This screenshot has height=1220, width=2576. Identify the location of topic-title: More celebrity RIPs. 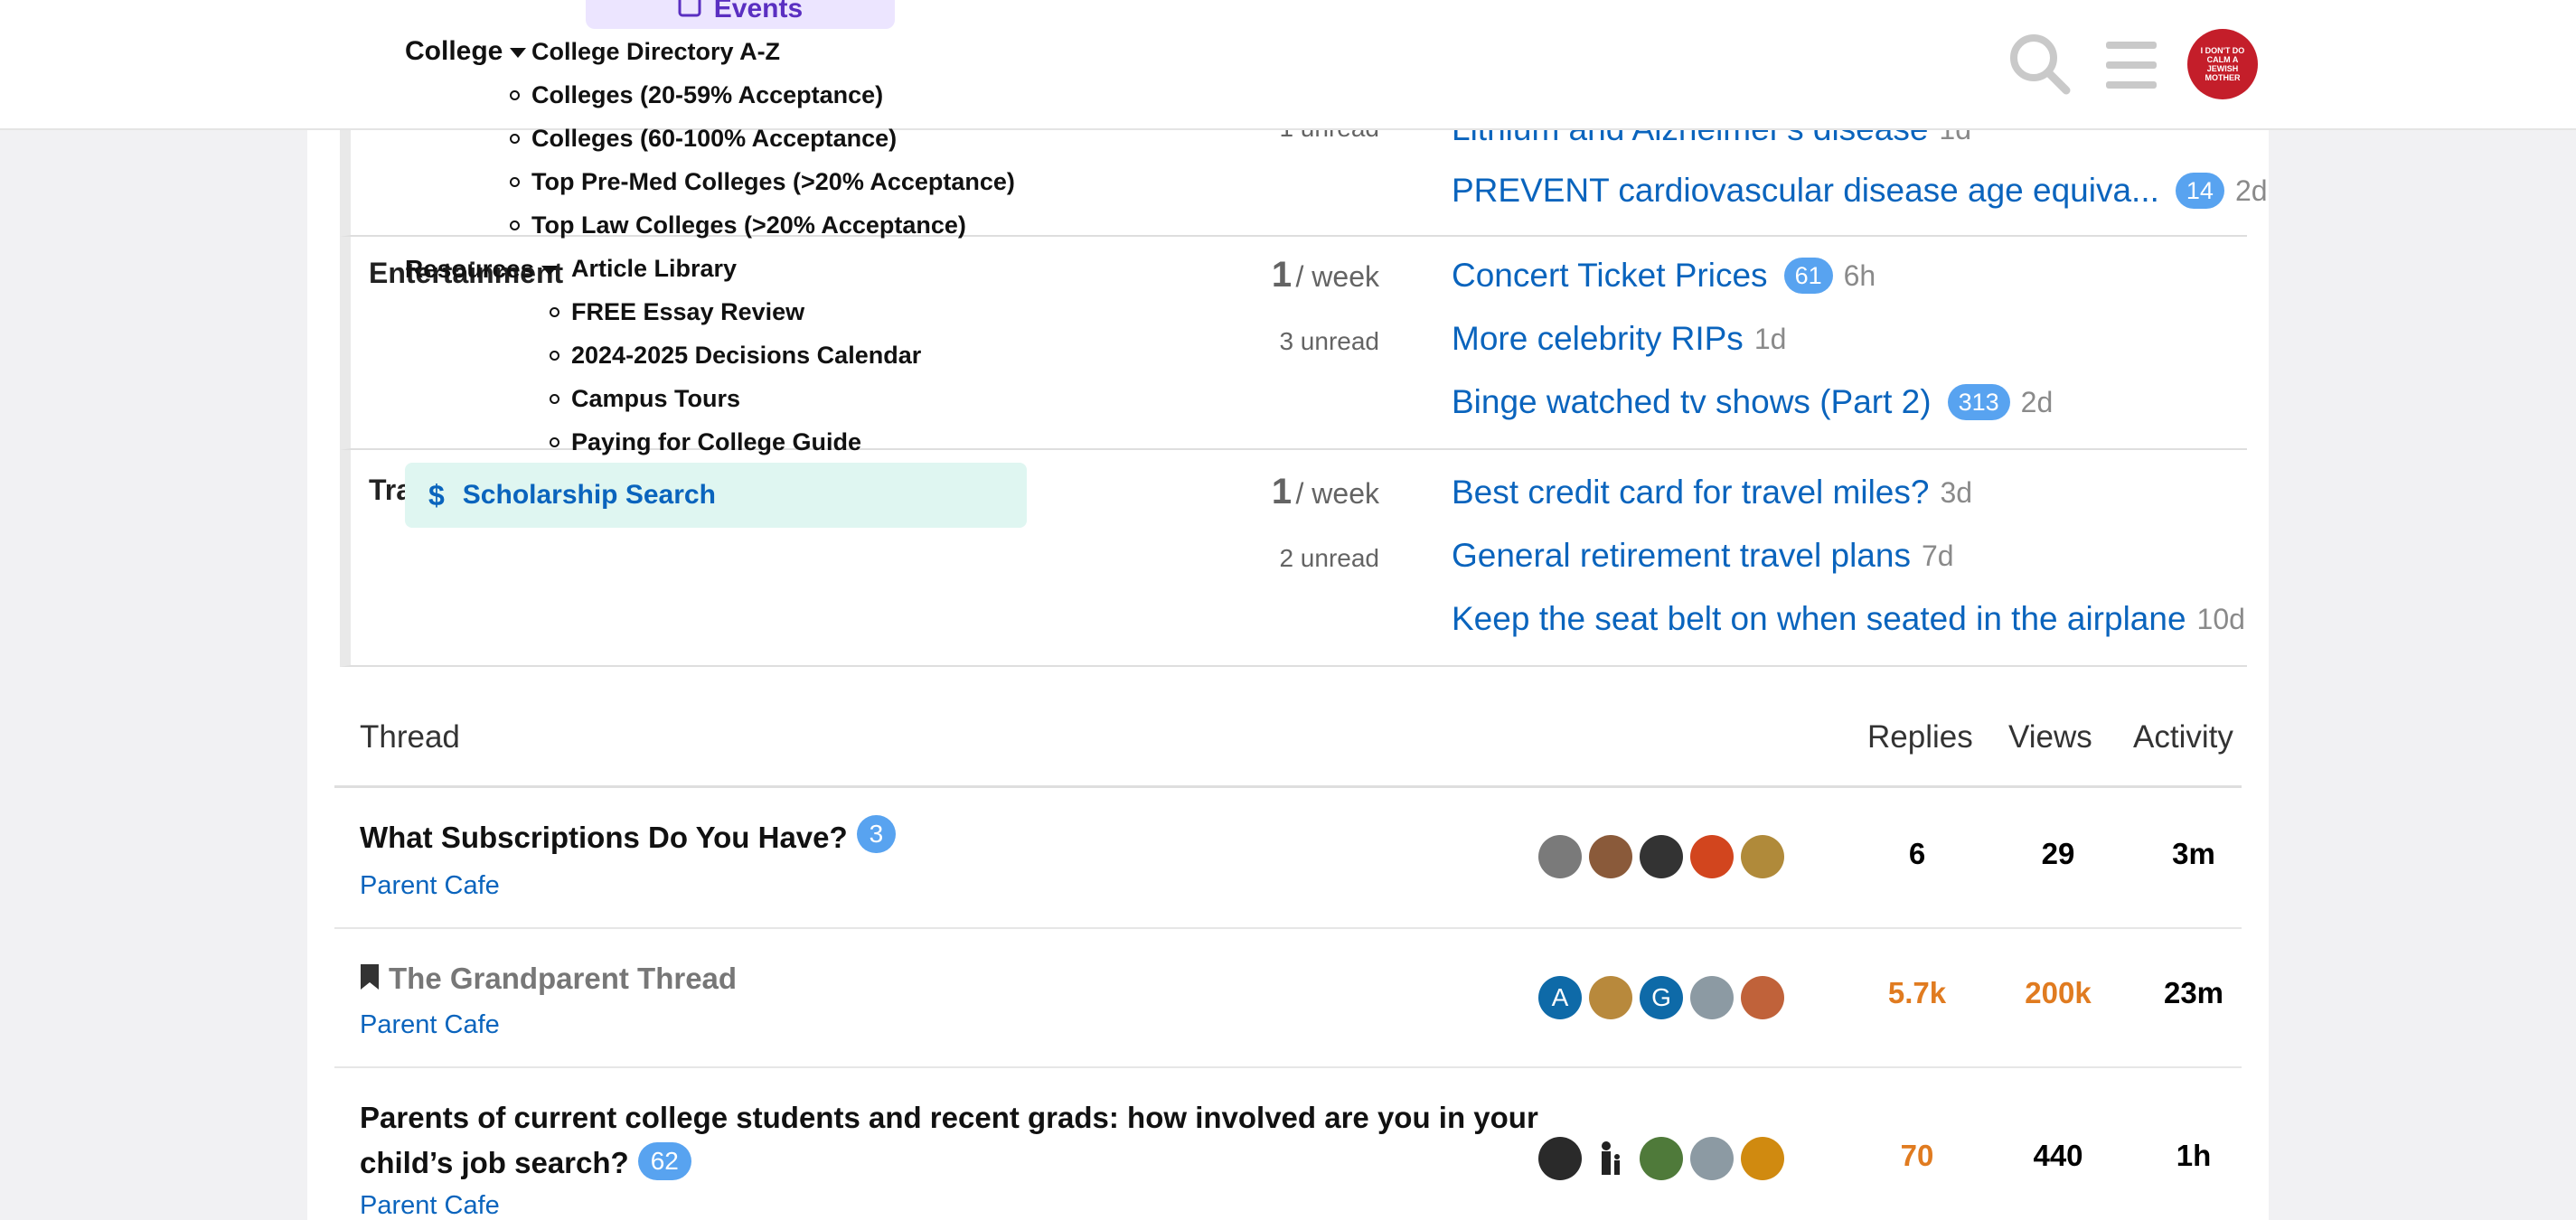
(1598, 339).